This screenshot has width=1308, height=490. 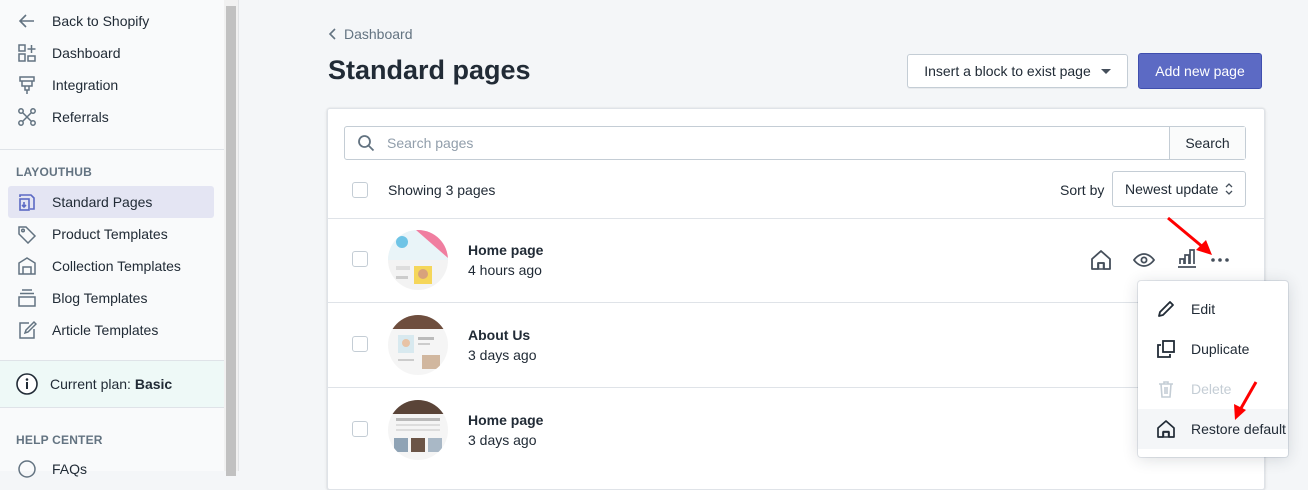 I want to click on sort-value: Newest update, so click(x=1172, y=189).